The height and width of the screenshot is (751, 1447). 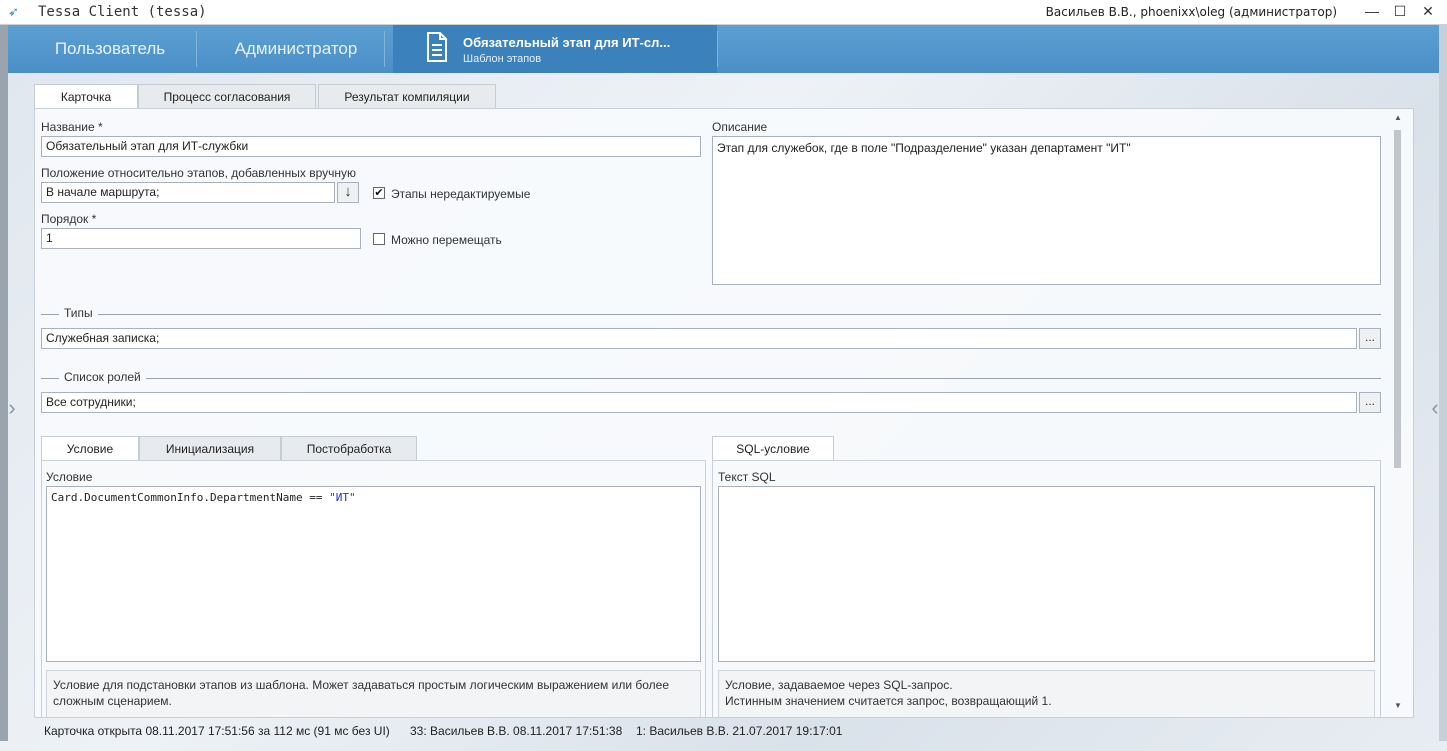 What do you see at coordinates (371, 146) in the screenshot?
I see `name-field: Обязательный этап для ИТ-службки` at bounding box center [371, 146].